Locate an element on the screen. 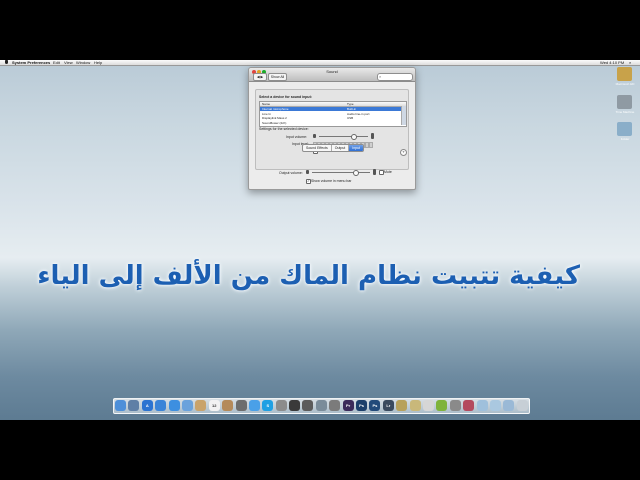 This screenshot has width=640, height=480. menu-help: Help is located at coordinates (98, 62).